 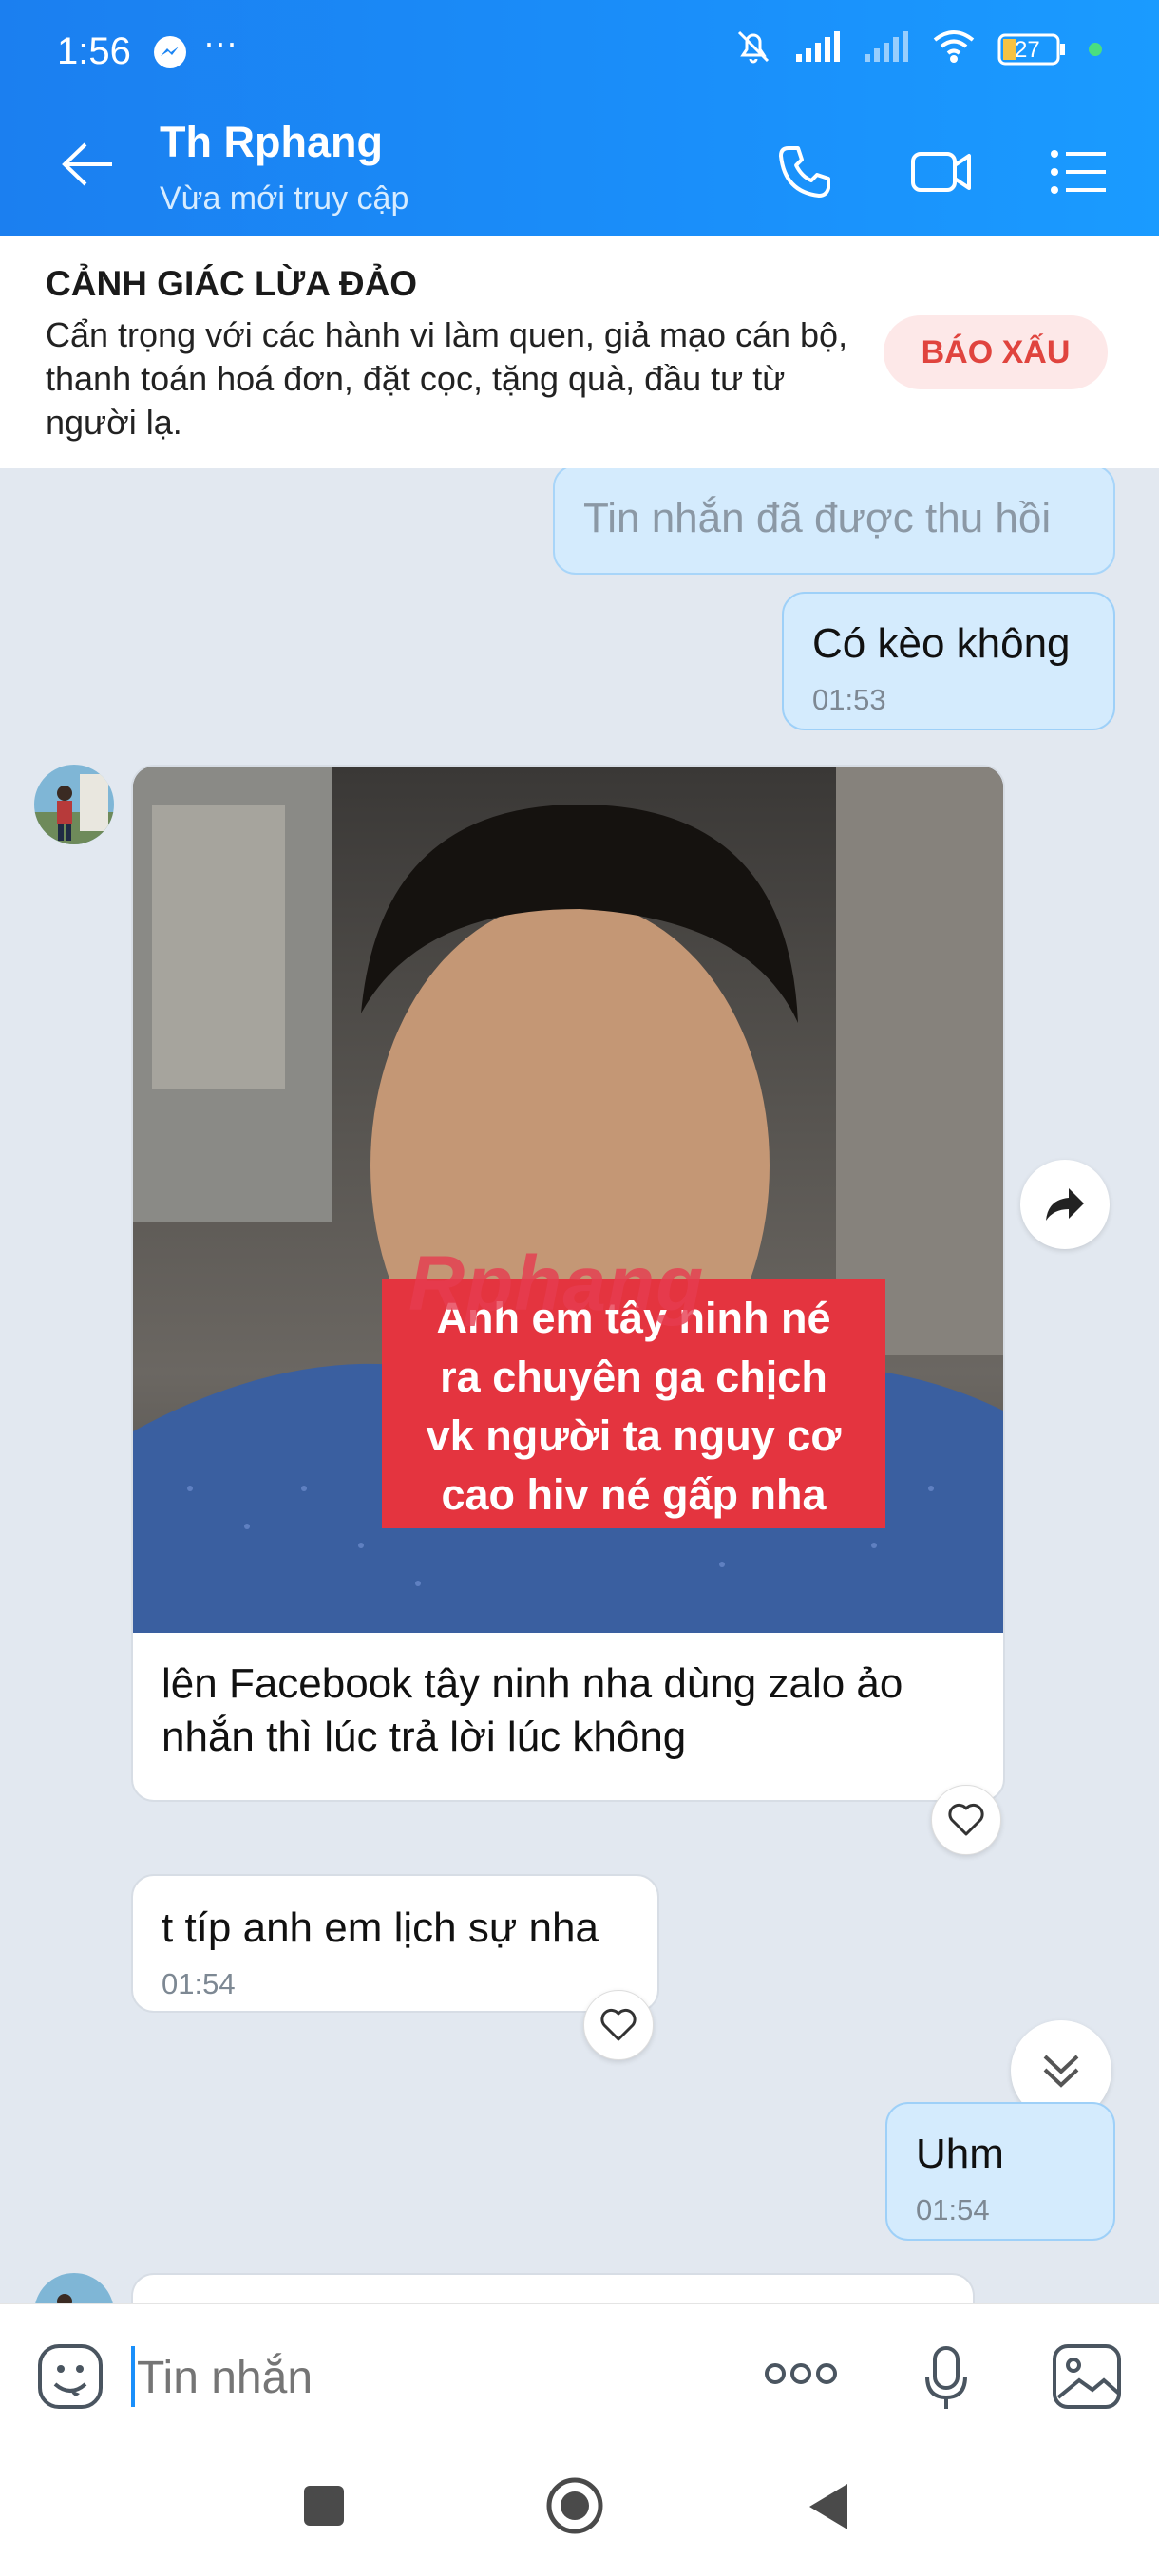 I want to click on incoming-message: t típ anh em lịch sự nha 01:54, so click(x=395, y=1943).